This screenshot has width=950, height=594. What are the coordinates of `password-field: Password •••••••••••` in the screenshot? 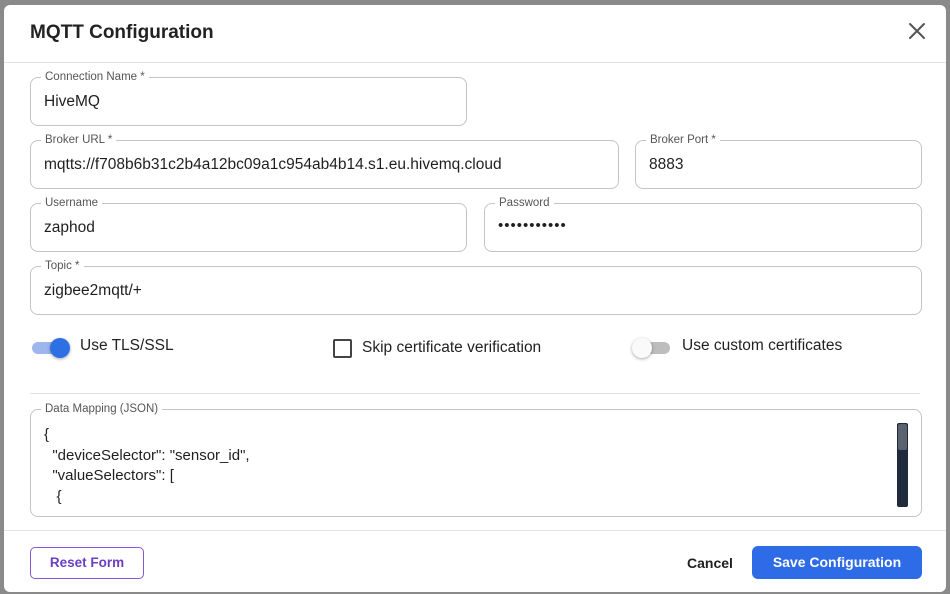 It's located at (703, 224).